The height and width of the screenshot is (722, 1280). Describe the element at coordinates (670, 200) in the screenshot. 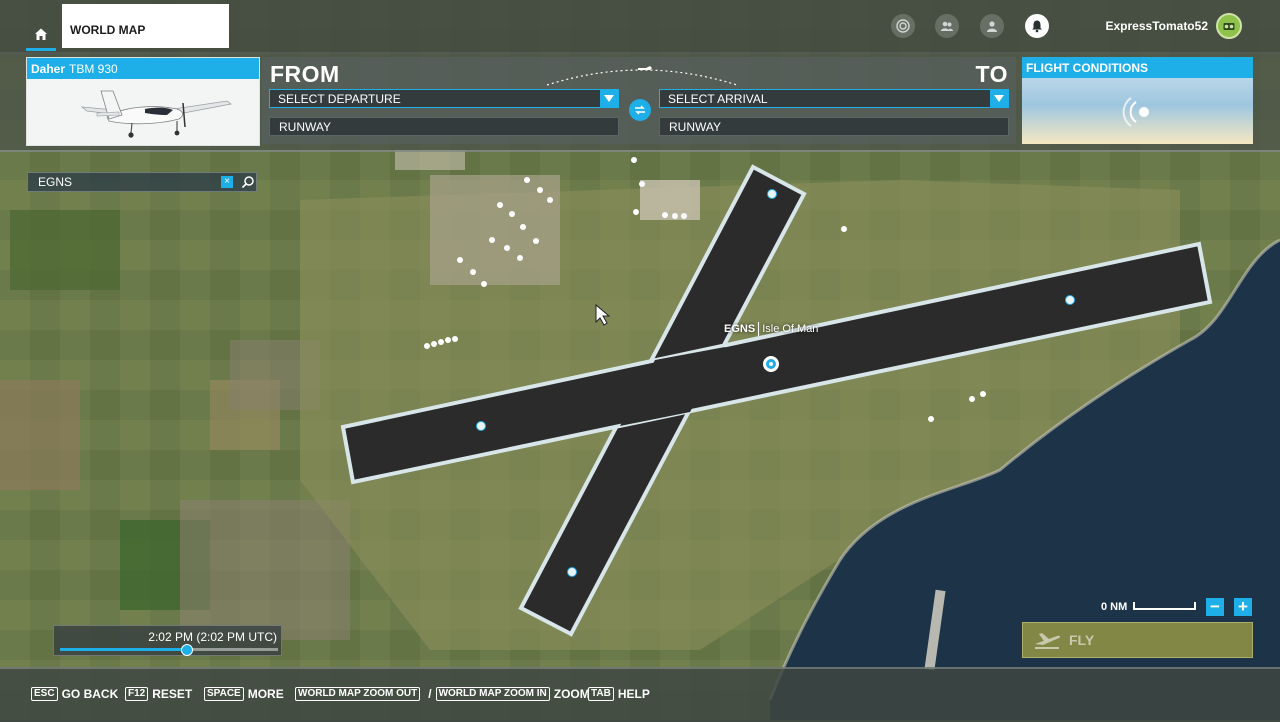

I see `hangar` at that location.